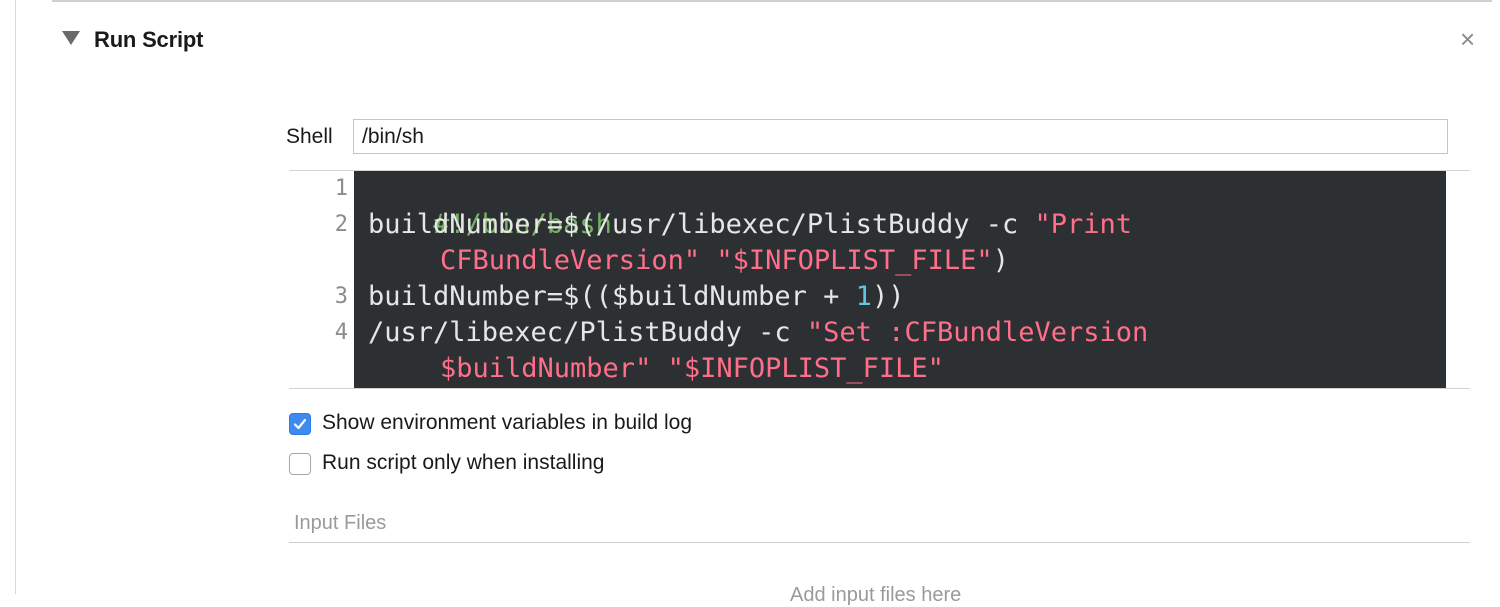 Image resolution: width=1500 pixels, height=607 pixels. Describe the element at coordinates (587, 332) in the screenshot. I see `code-token-plain: /usr/libexec/PlistBuddy -c` at that location.